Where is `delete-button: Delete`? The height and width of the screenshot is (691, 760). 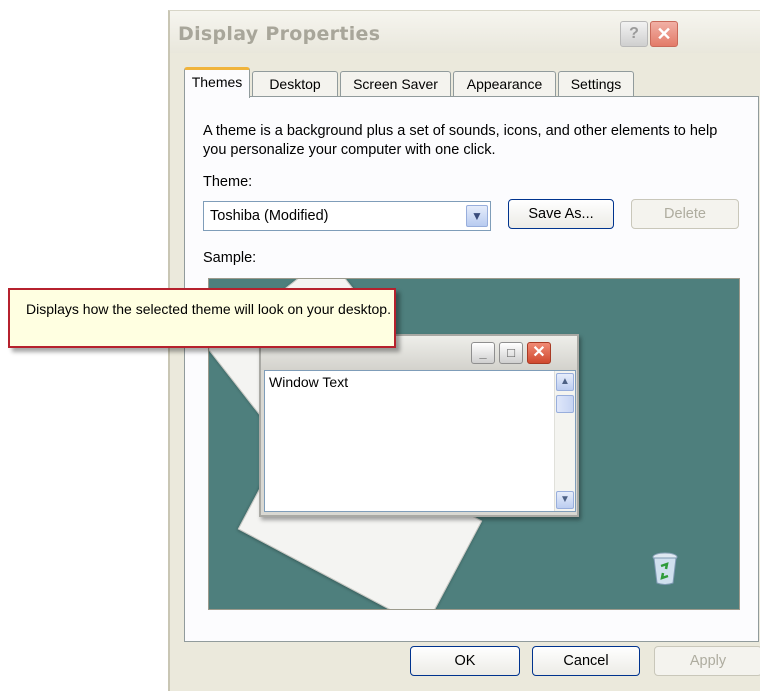 delete-button: Delete is located at coordinates (685, 214).